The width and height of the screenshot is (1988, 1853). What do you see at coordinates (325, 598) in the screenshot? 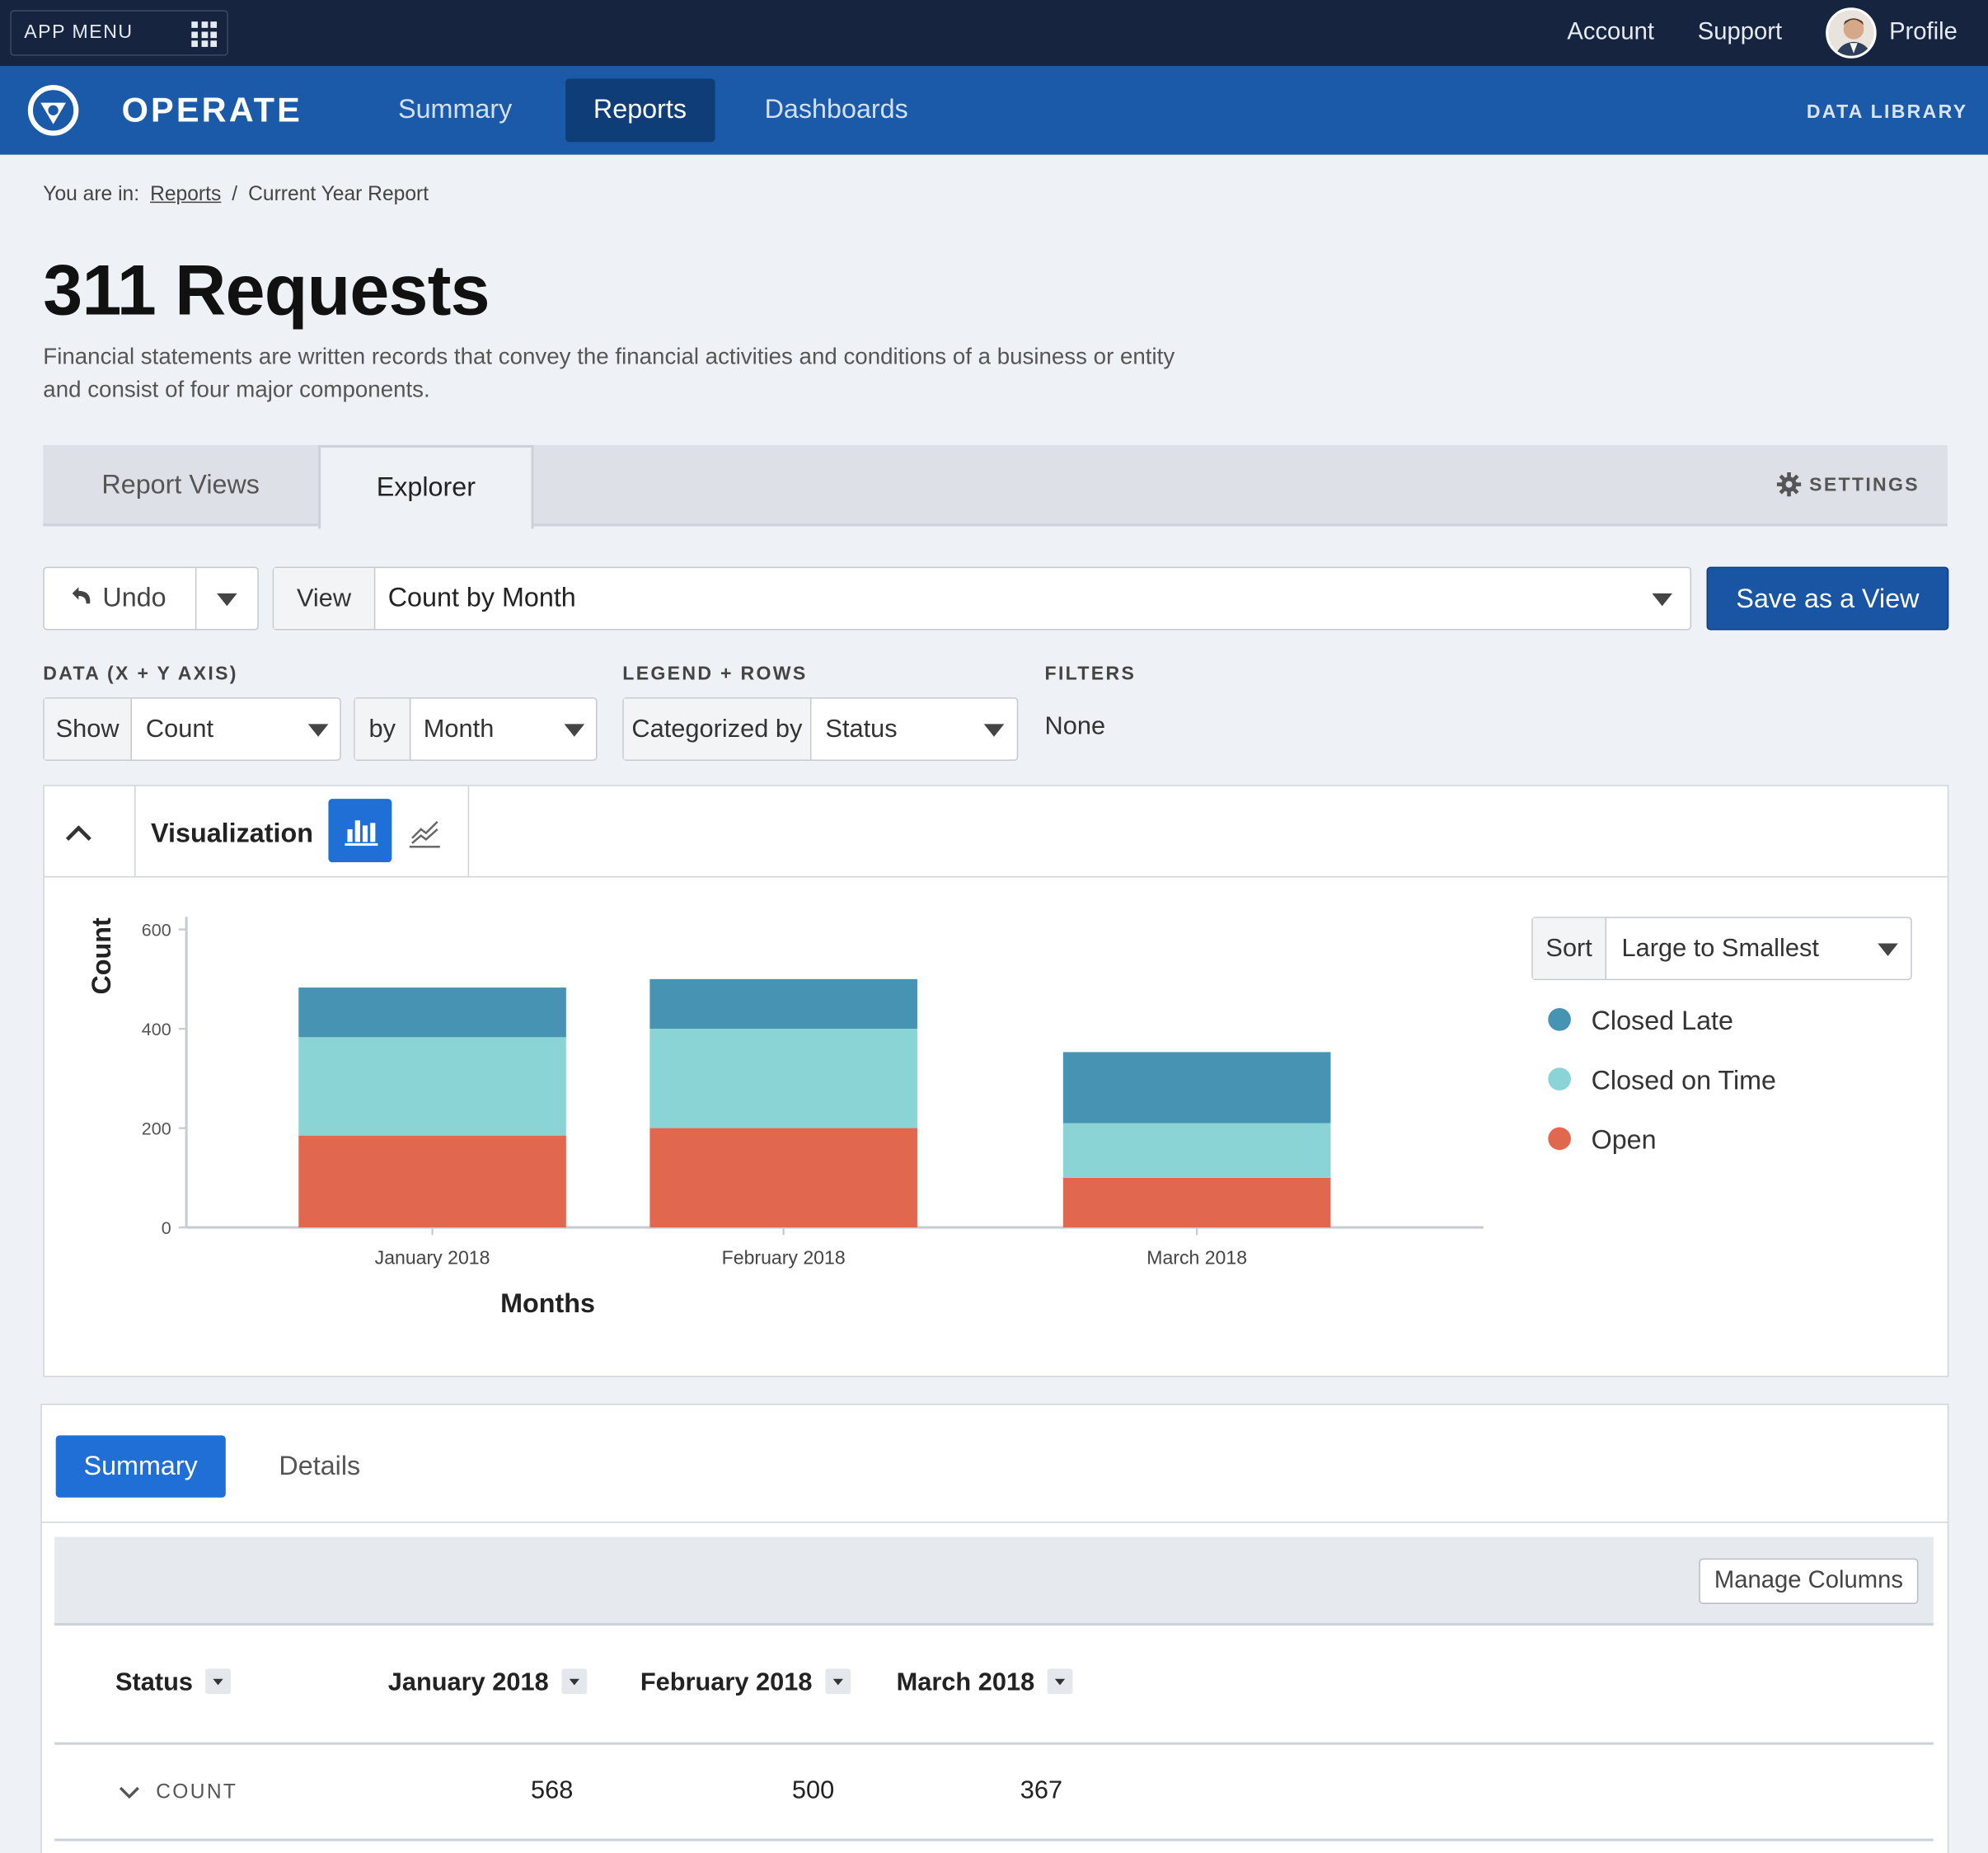
I see `view-select-label: View` at bounding box center [325, 598].